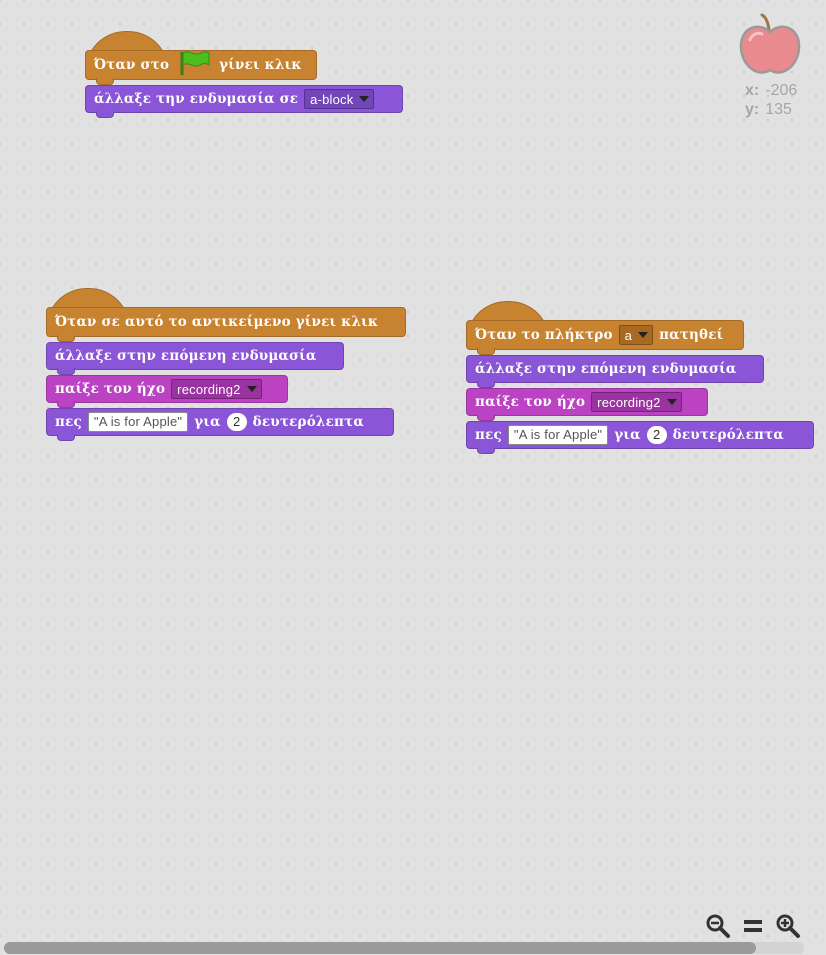  I want to click on sprite-x-readout: x: -206, so click(771, 91).